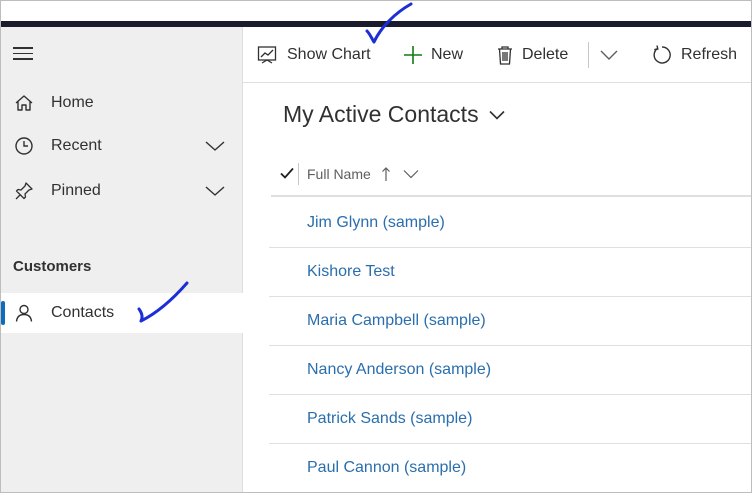 The height and width of the screenshot is (493, 752). I want to click on show-chart-button: Show Chart, so click(314, 55).